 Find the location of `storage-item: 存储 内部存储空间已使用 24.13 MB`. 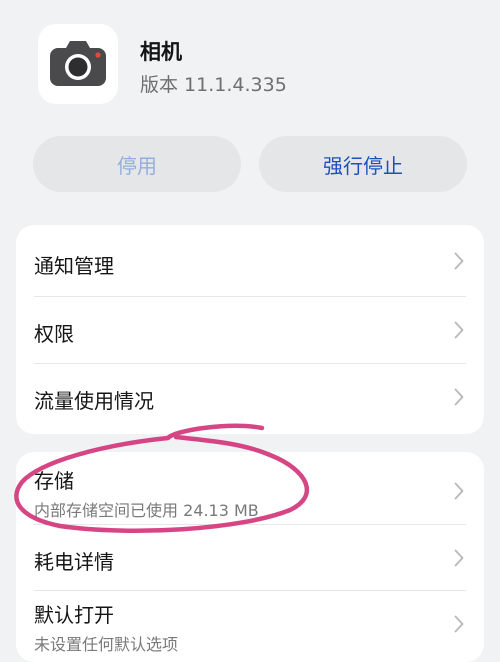

storage-item: 存储 内部存储空间已使用 24.13 MB is located at coordinates (250, 488).